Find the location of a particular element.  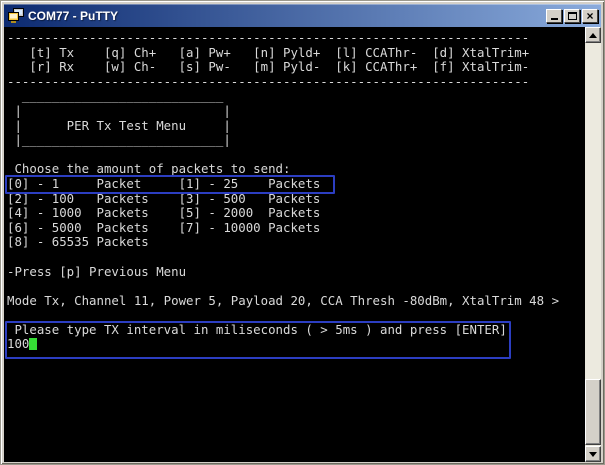

menu-box-bottom: |___________________________| is located at coordinates (119, 140).